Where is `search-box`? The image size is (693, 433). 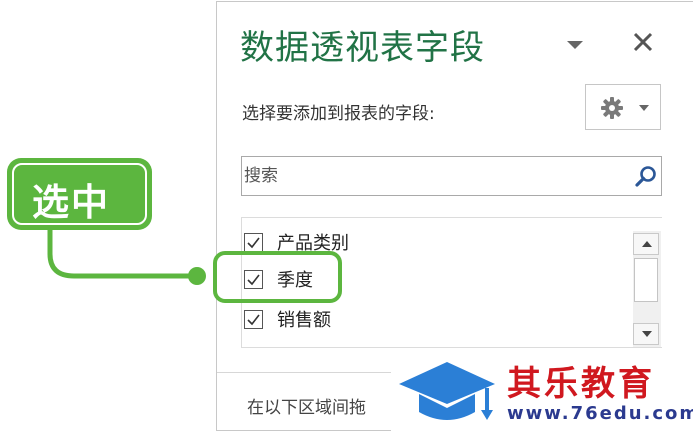
search-box is located at coordinates (451, 176).